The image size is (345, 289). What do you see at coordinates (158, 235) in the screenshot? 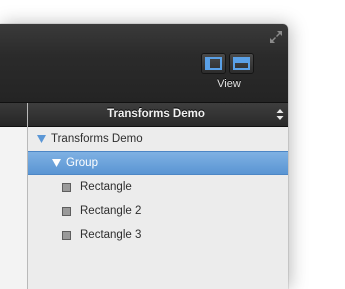
I see `tree-row-rectangle-3: Rectangle 3` at bounding box center [158, 235].